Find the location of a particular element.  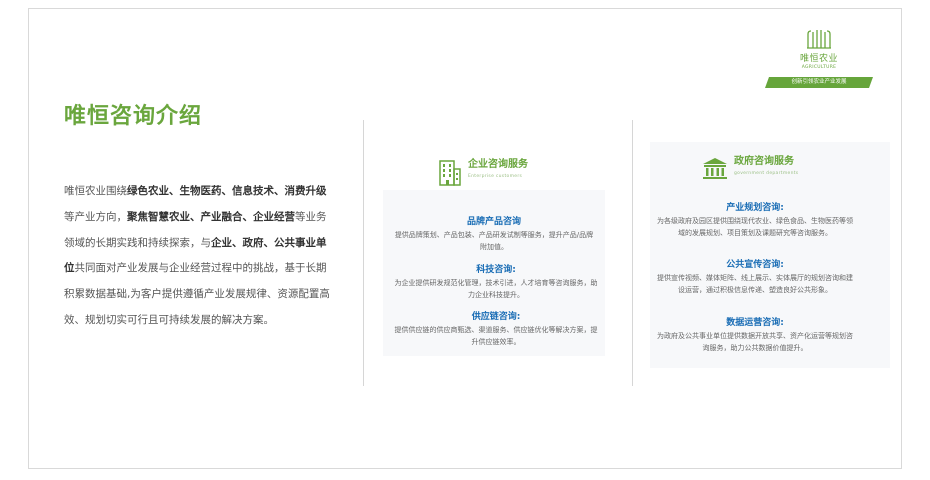

intro-highlight: 聚焦智慧农业、产业融合、企业经营 is located at coordinates (211, 216).